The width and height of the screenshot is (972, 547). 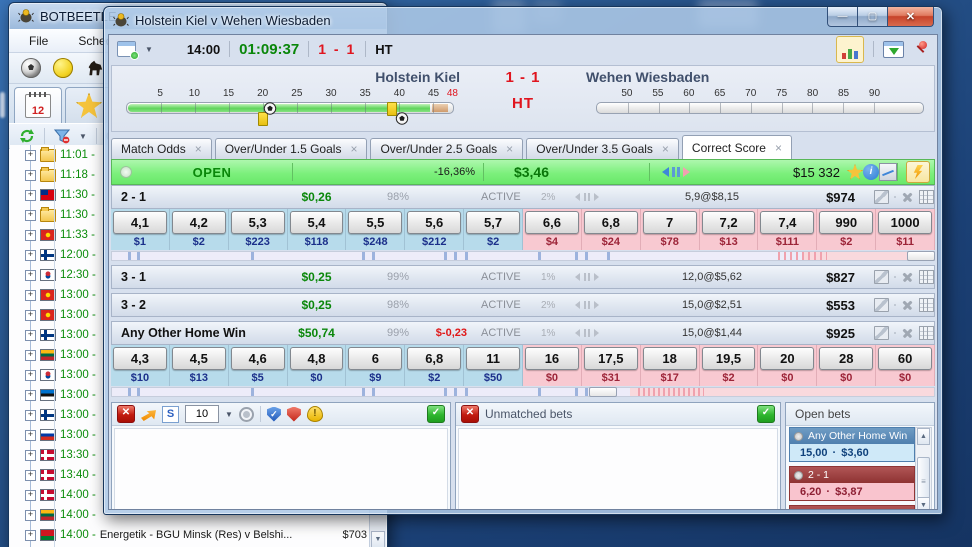 I want to click on back-price-button: 4,8, so click(x=316, y=358).